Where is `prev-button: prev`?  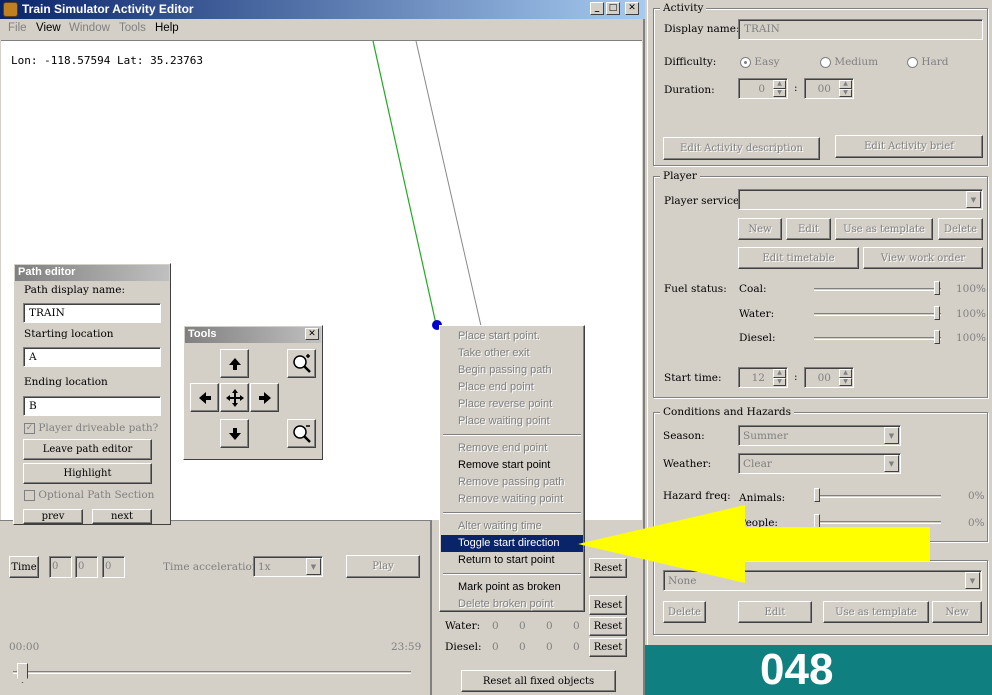
prev-button: prev is located at coordinates (53, 516).